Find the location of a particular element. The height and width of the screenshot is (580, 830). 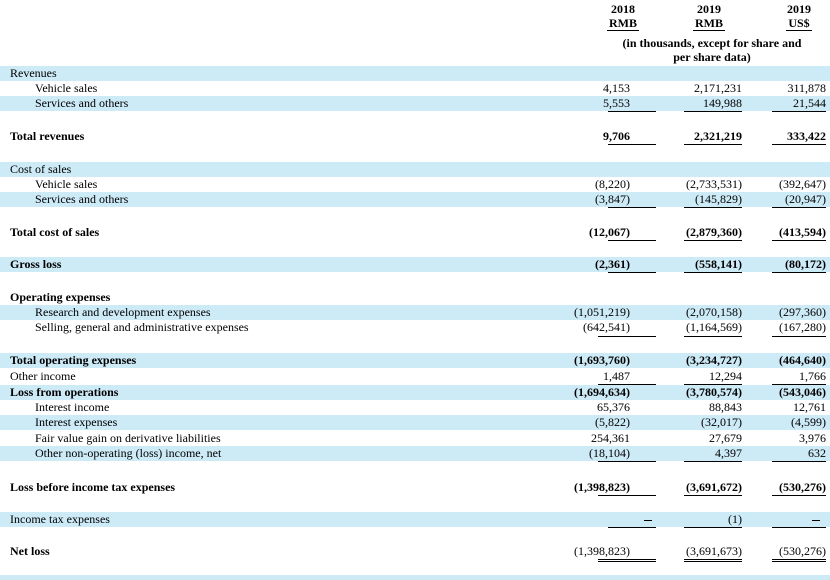

col-header-2019-usd: 2019 US$ is located at coordinates (799, 16).